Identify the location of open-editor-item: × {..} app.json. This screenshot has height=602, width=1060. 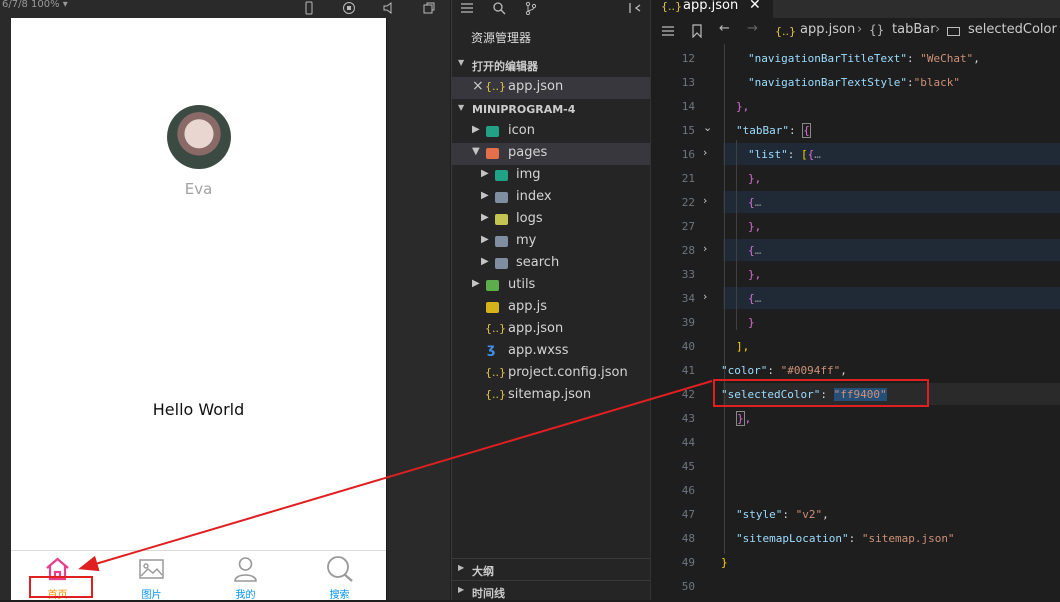
(551, 88).